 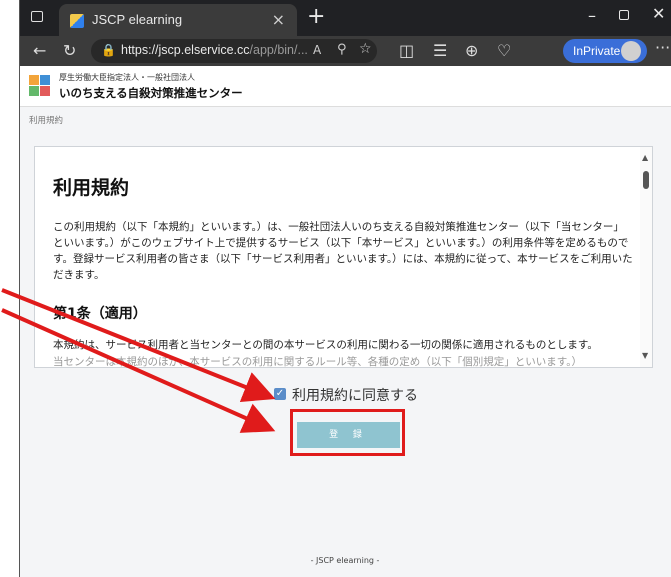 What do you see at coordinates (40, 86) in the screenshot?
I see `site-logo` at bounding box center [40, 86].